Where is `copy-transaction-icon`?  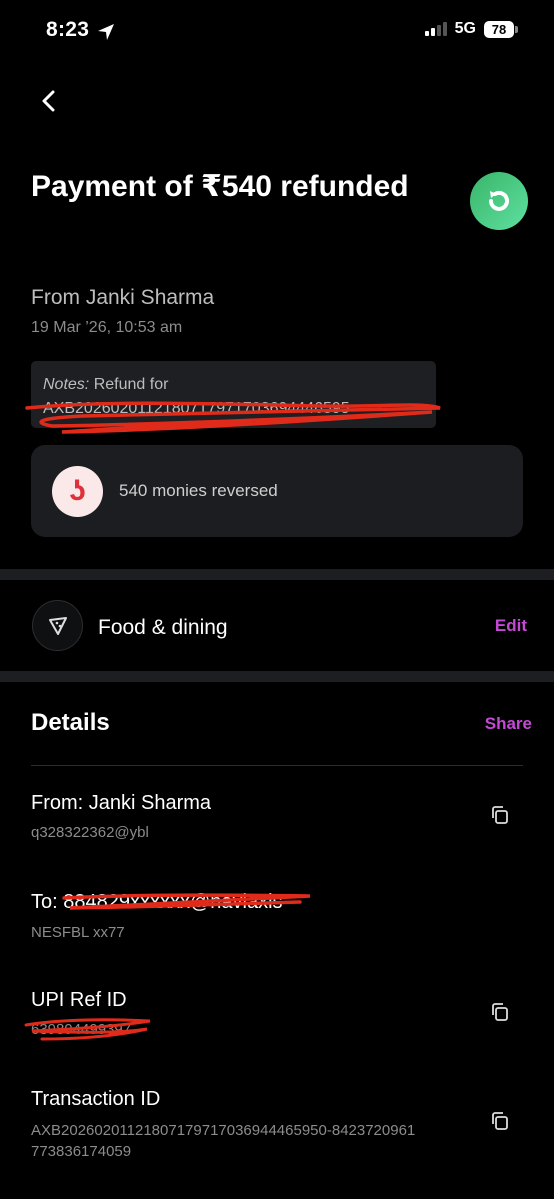
copy-transaction-icon is located at coordinates (500, 1121).